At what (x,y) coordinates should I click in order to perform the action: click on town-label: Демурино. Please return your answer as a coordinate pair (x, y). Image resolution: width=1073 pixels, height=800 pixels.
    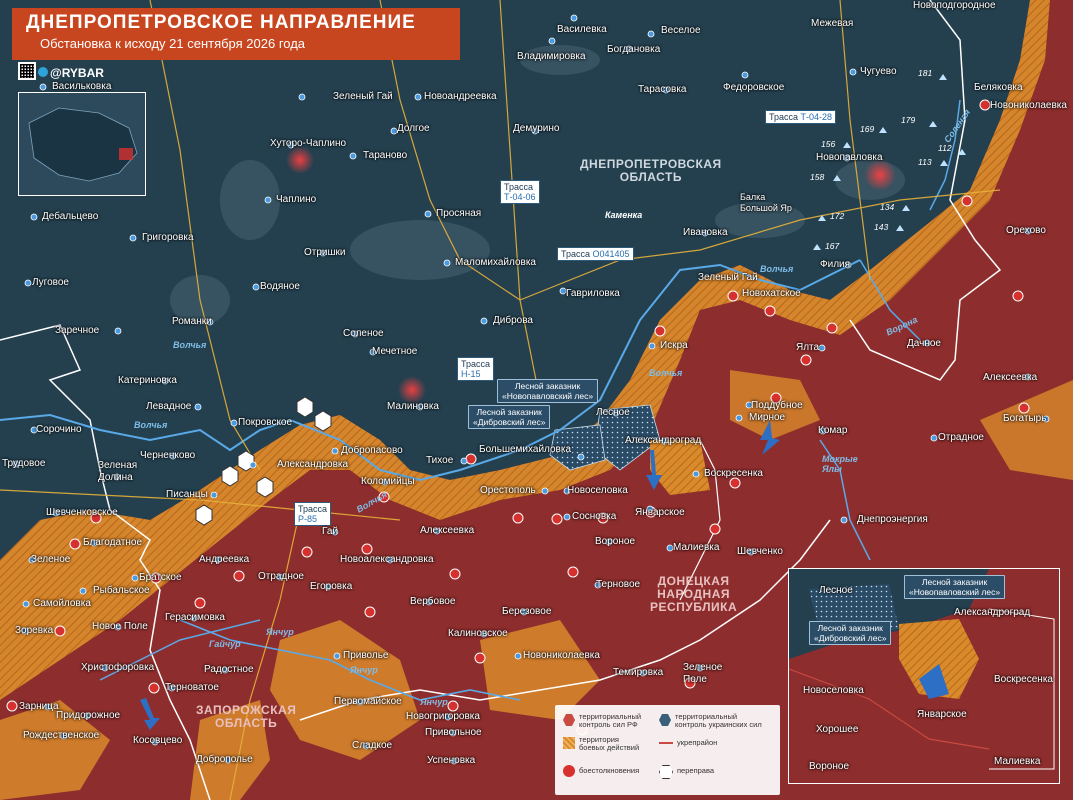
    Looking at the image, I should click on (536, 128).